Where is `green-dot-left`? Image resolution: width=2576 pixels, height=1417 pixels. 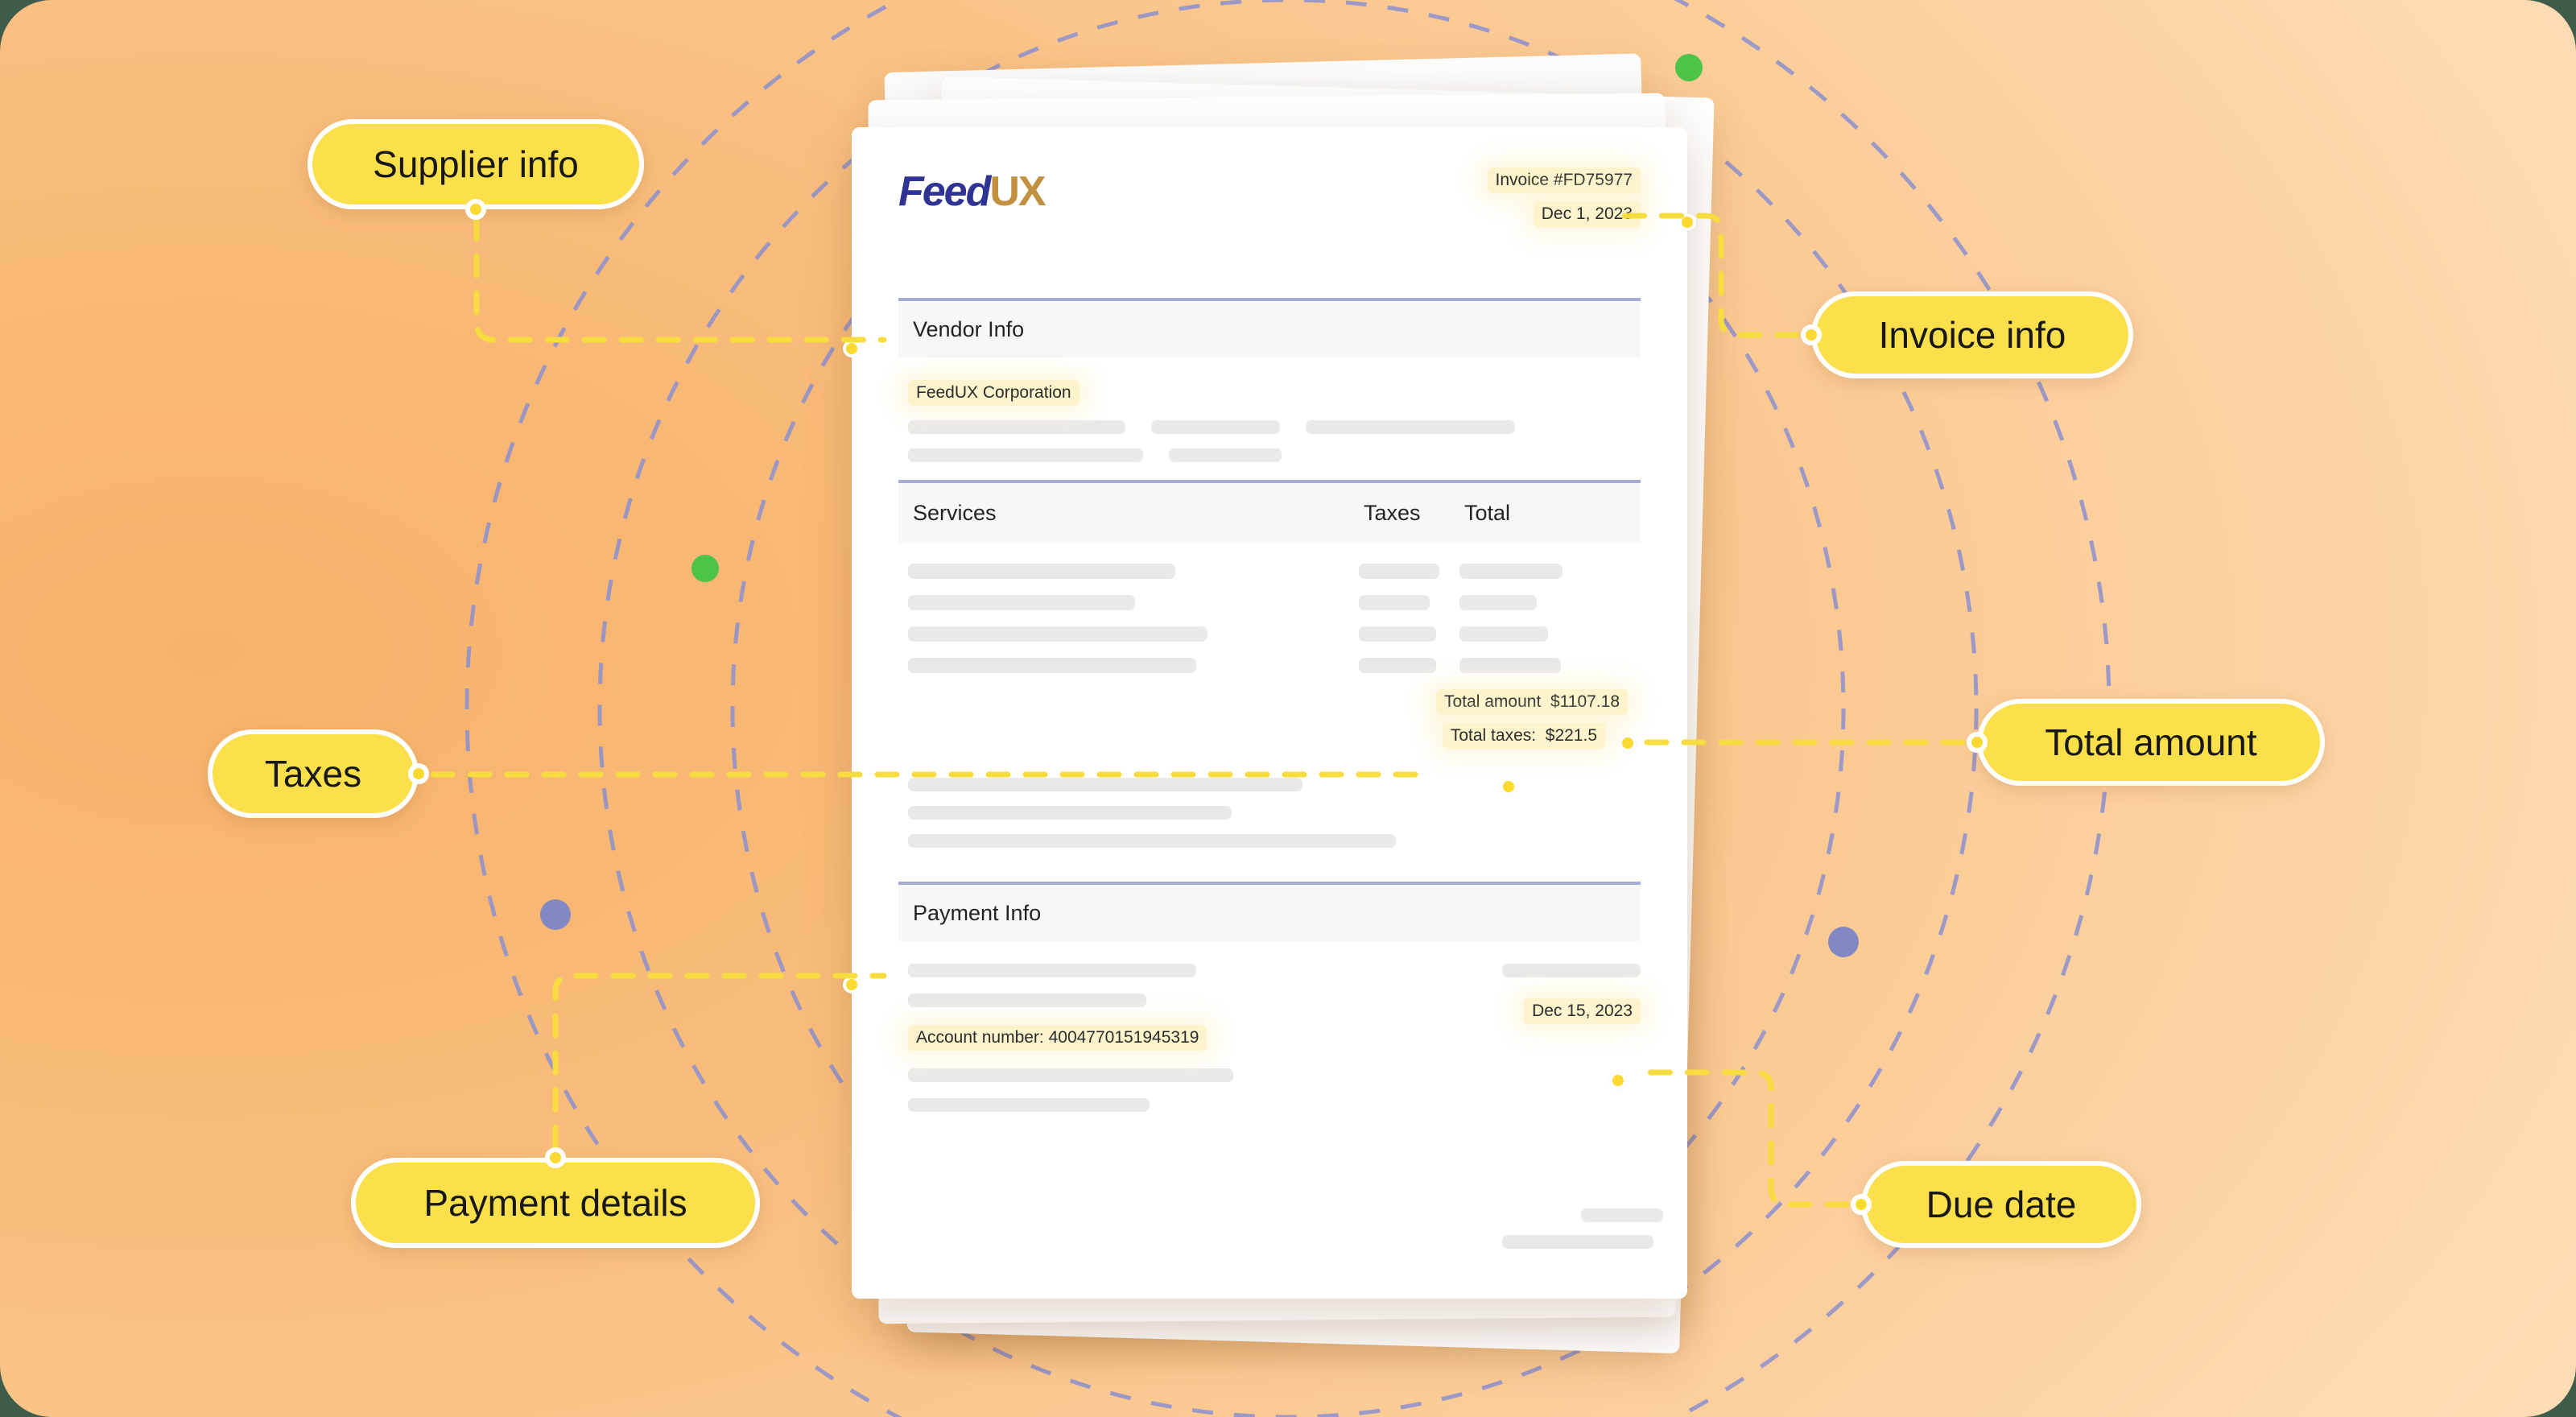 green-dot-left is located at coordinates (705, 568).